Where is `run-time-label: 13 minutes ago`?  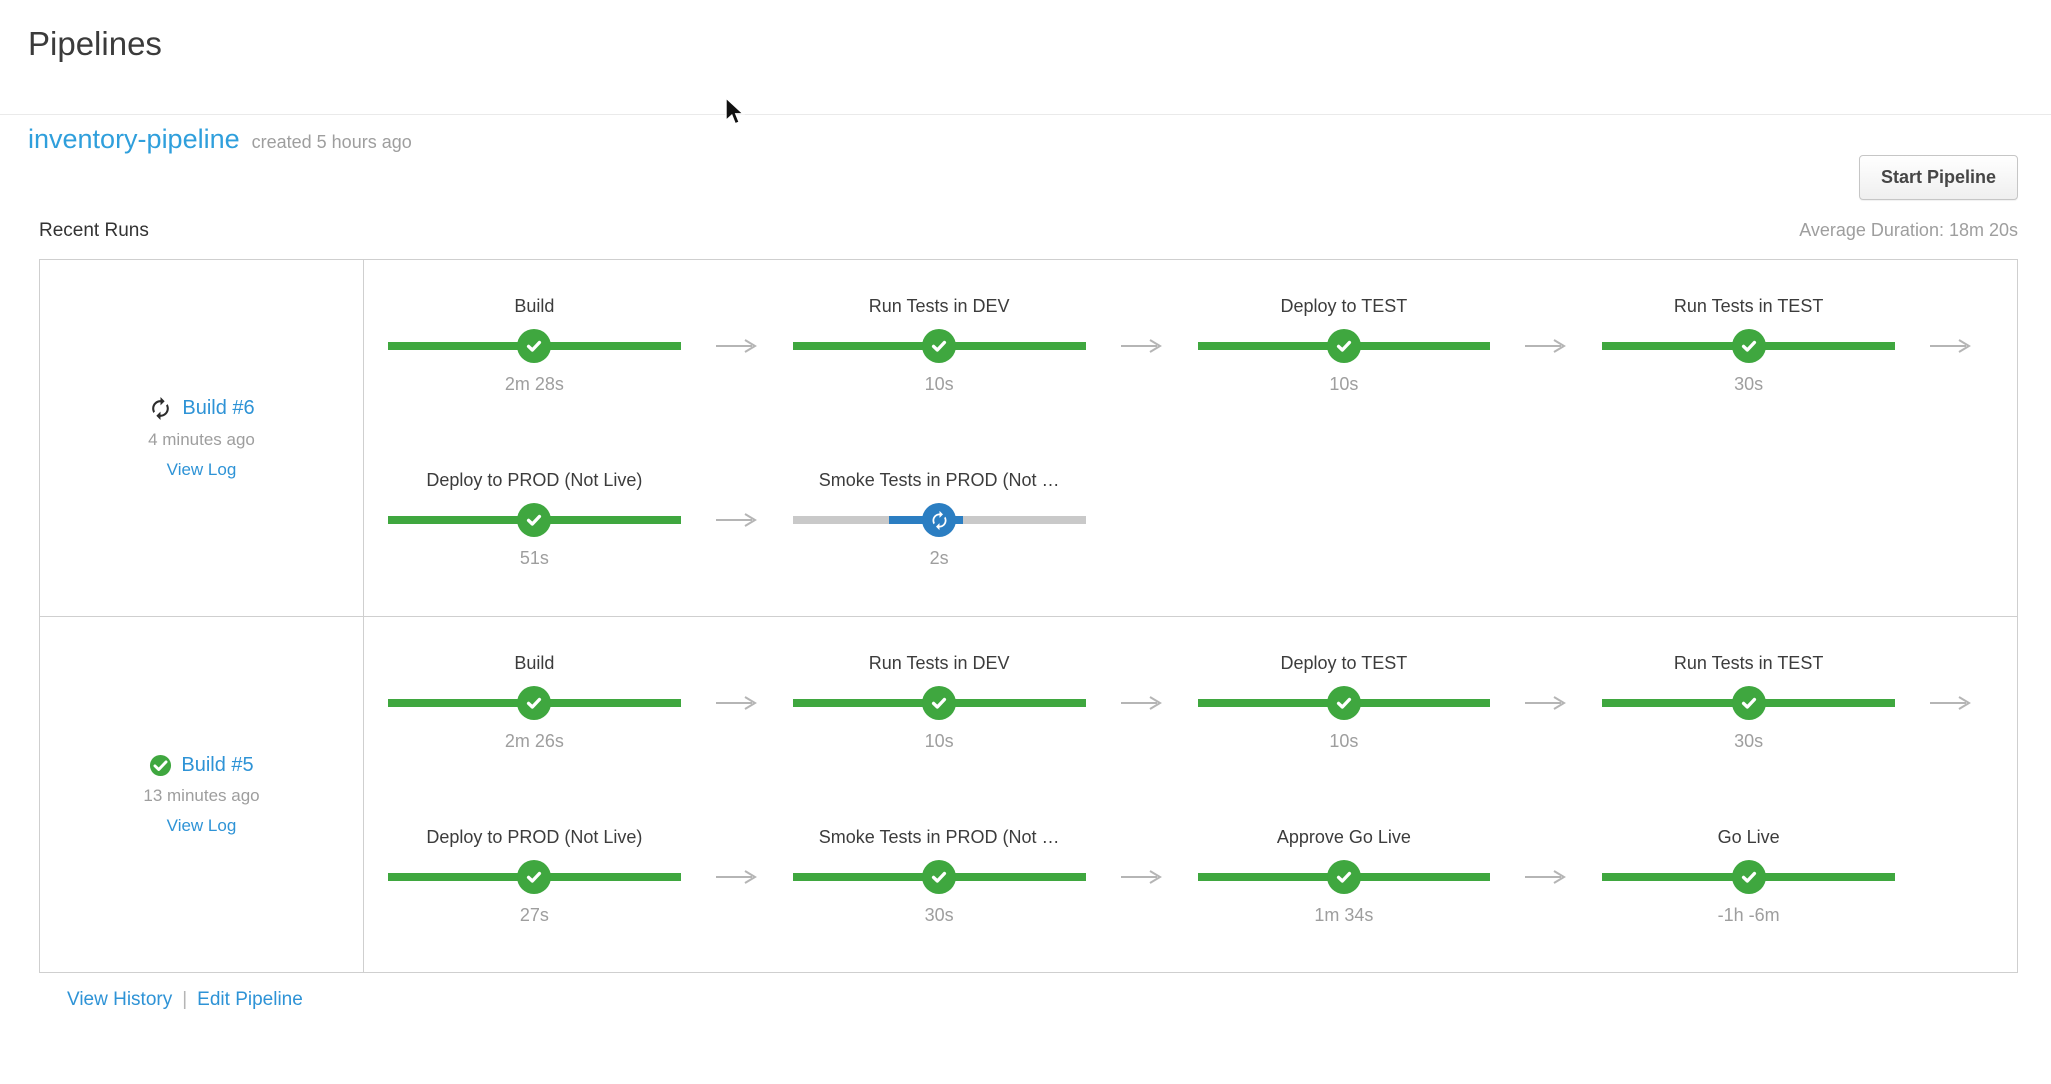
run-time-label: 13 minutes ago is located at coordinates (201, 795).